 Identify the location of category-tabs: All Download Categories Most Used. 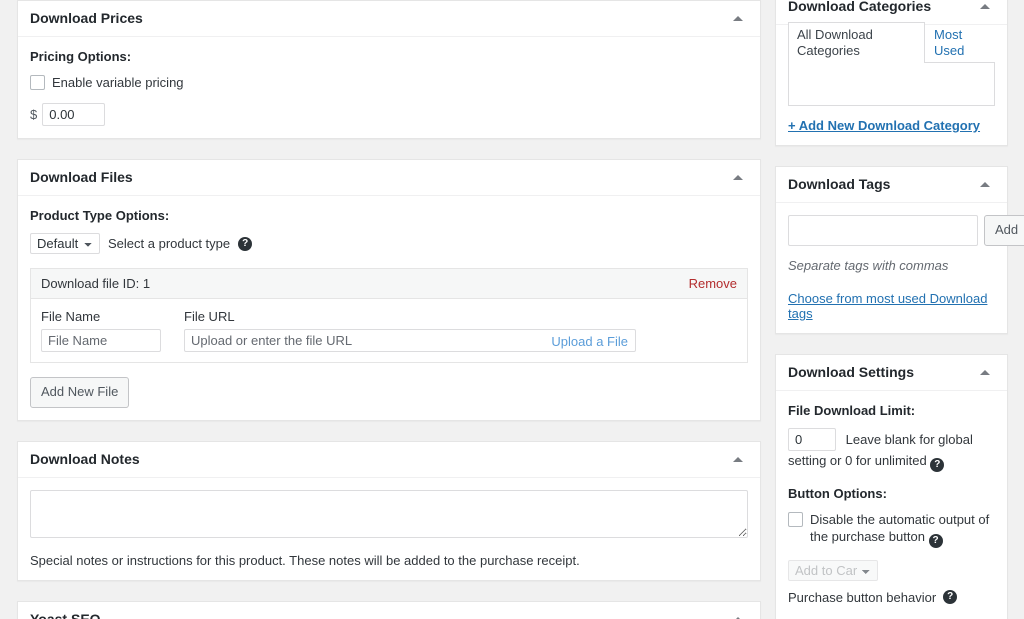
(891, 42).